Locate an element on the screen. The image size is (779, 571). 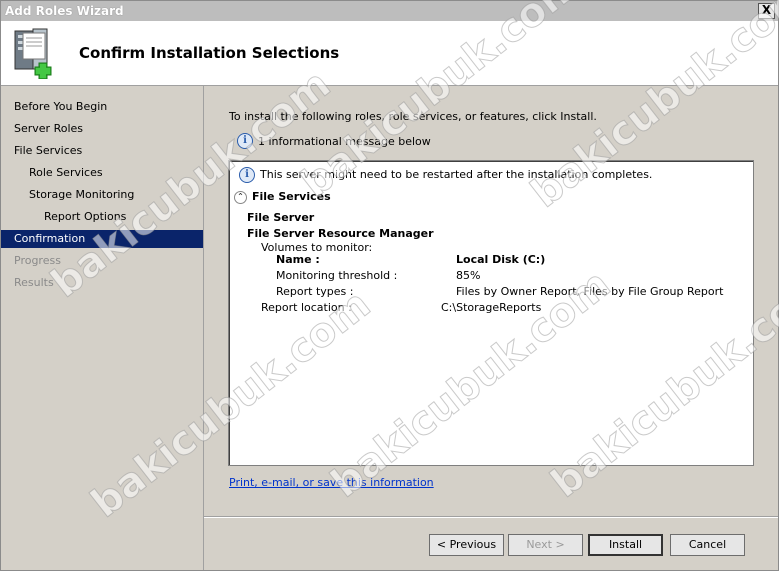
report-location-label: Report location : is located at coordinates (306, 307).